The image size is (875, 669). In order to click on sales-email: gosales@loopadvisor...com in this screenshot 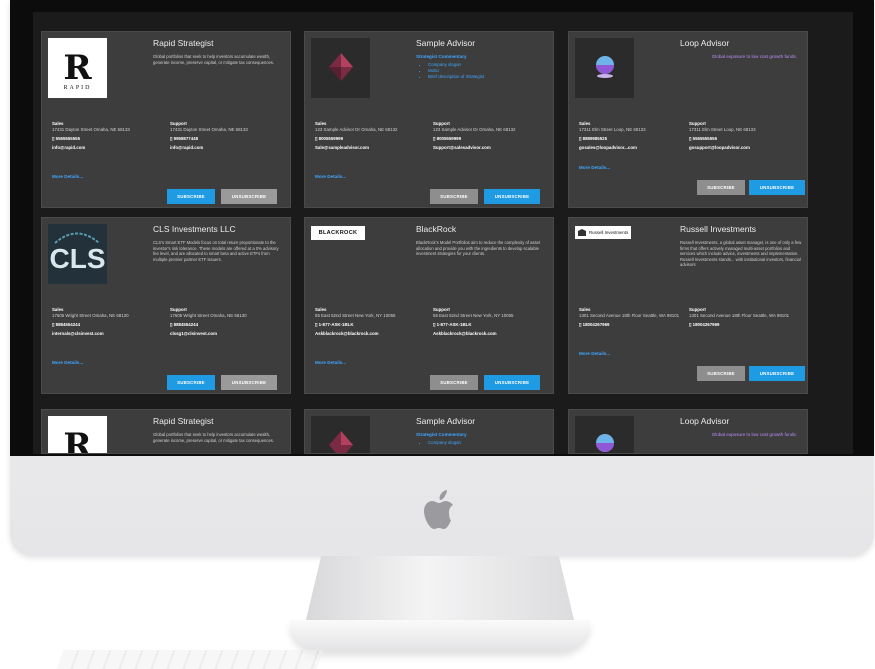, I will do `click(634, 148)`.